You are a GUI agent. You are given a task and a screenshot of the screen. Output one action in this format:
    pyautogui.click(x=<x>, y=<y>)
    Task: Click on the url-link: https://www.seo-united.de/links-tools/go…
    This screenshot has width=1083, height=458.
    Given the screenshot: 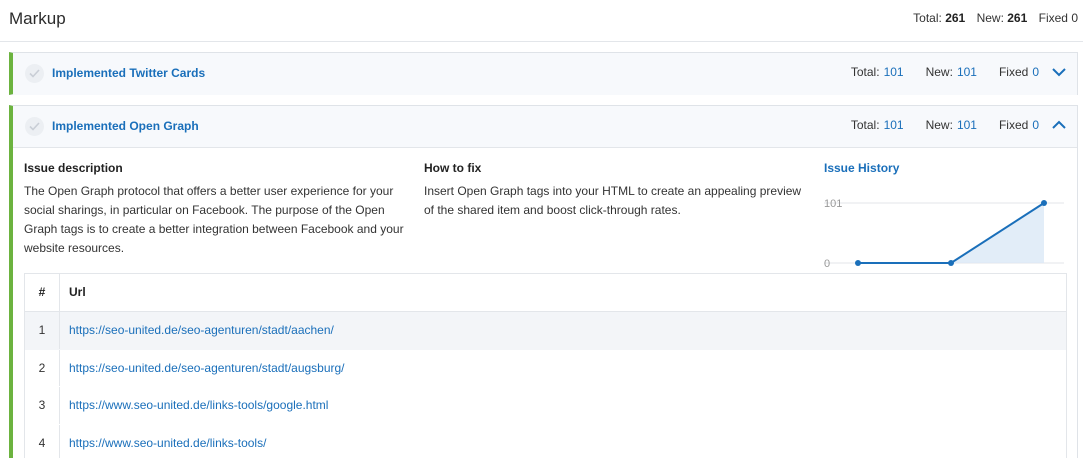 What is the action you would take?
    pyautogui.click(x=198, y=405)
    